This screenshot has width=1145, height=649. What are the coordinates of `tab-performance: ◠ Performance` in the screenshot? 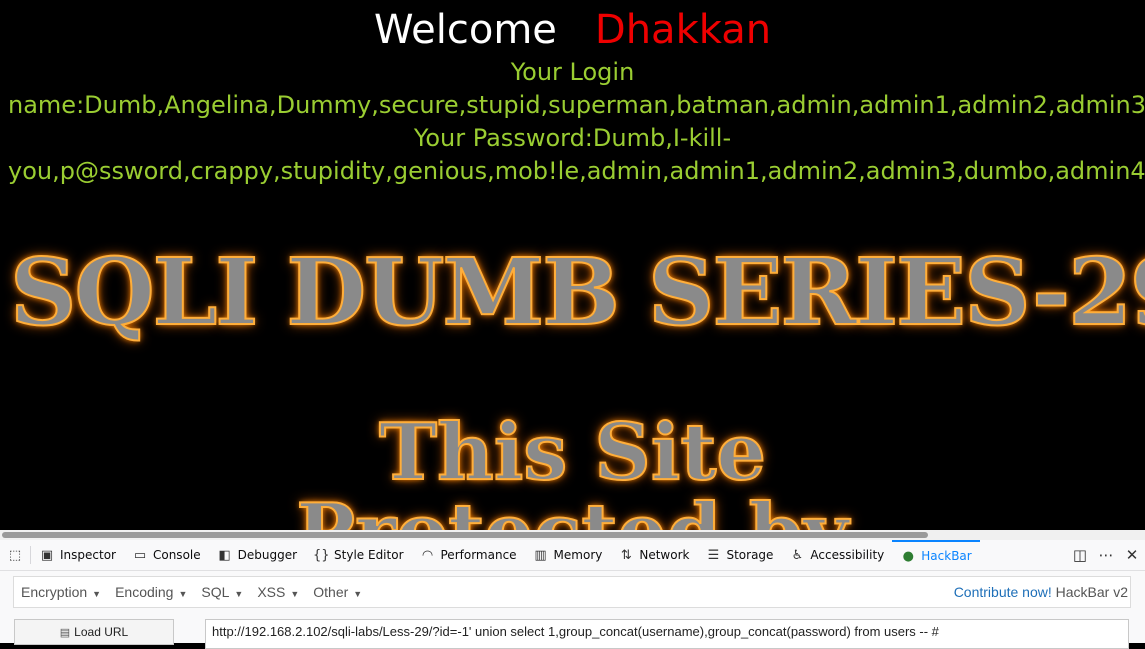 It's located at (468, 555).